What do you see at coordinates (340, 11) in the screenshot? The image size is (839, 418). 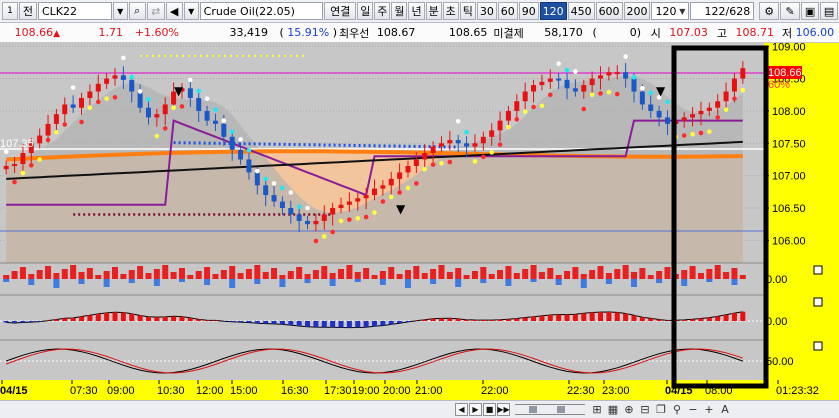 I see `link-button: 연결` at bounding box center [340, 11].